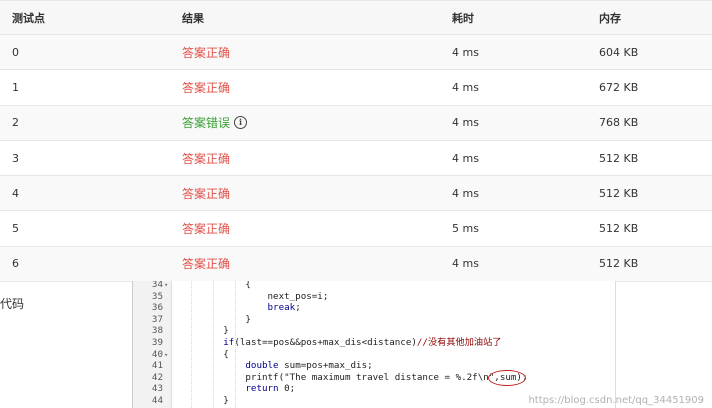  Describe the element at coordinates (374, 389) in the screenshot. I see `code-line: 43 return 0;` at that location.